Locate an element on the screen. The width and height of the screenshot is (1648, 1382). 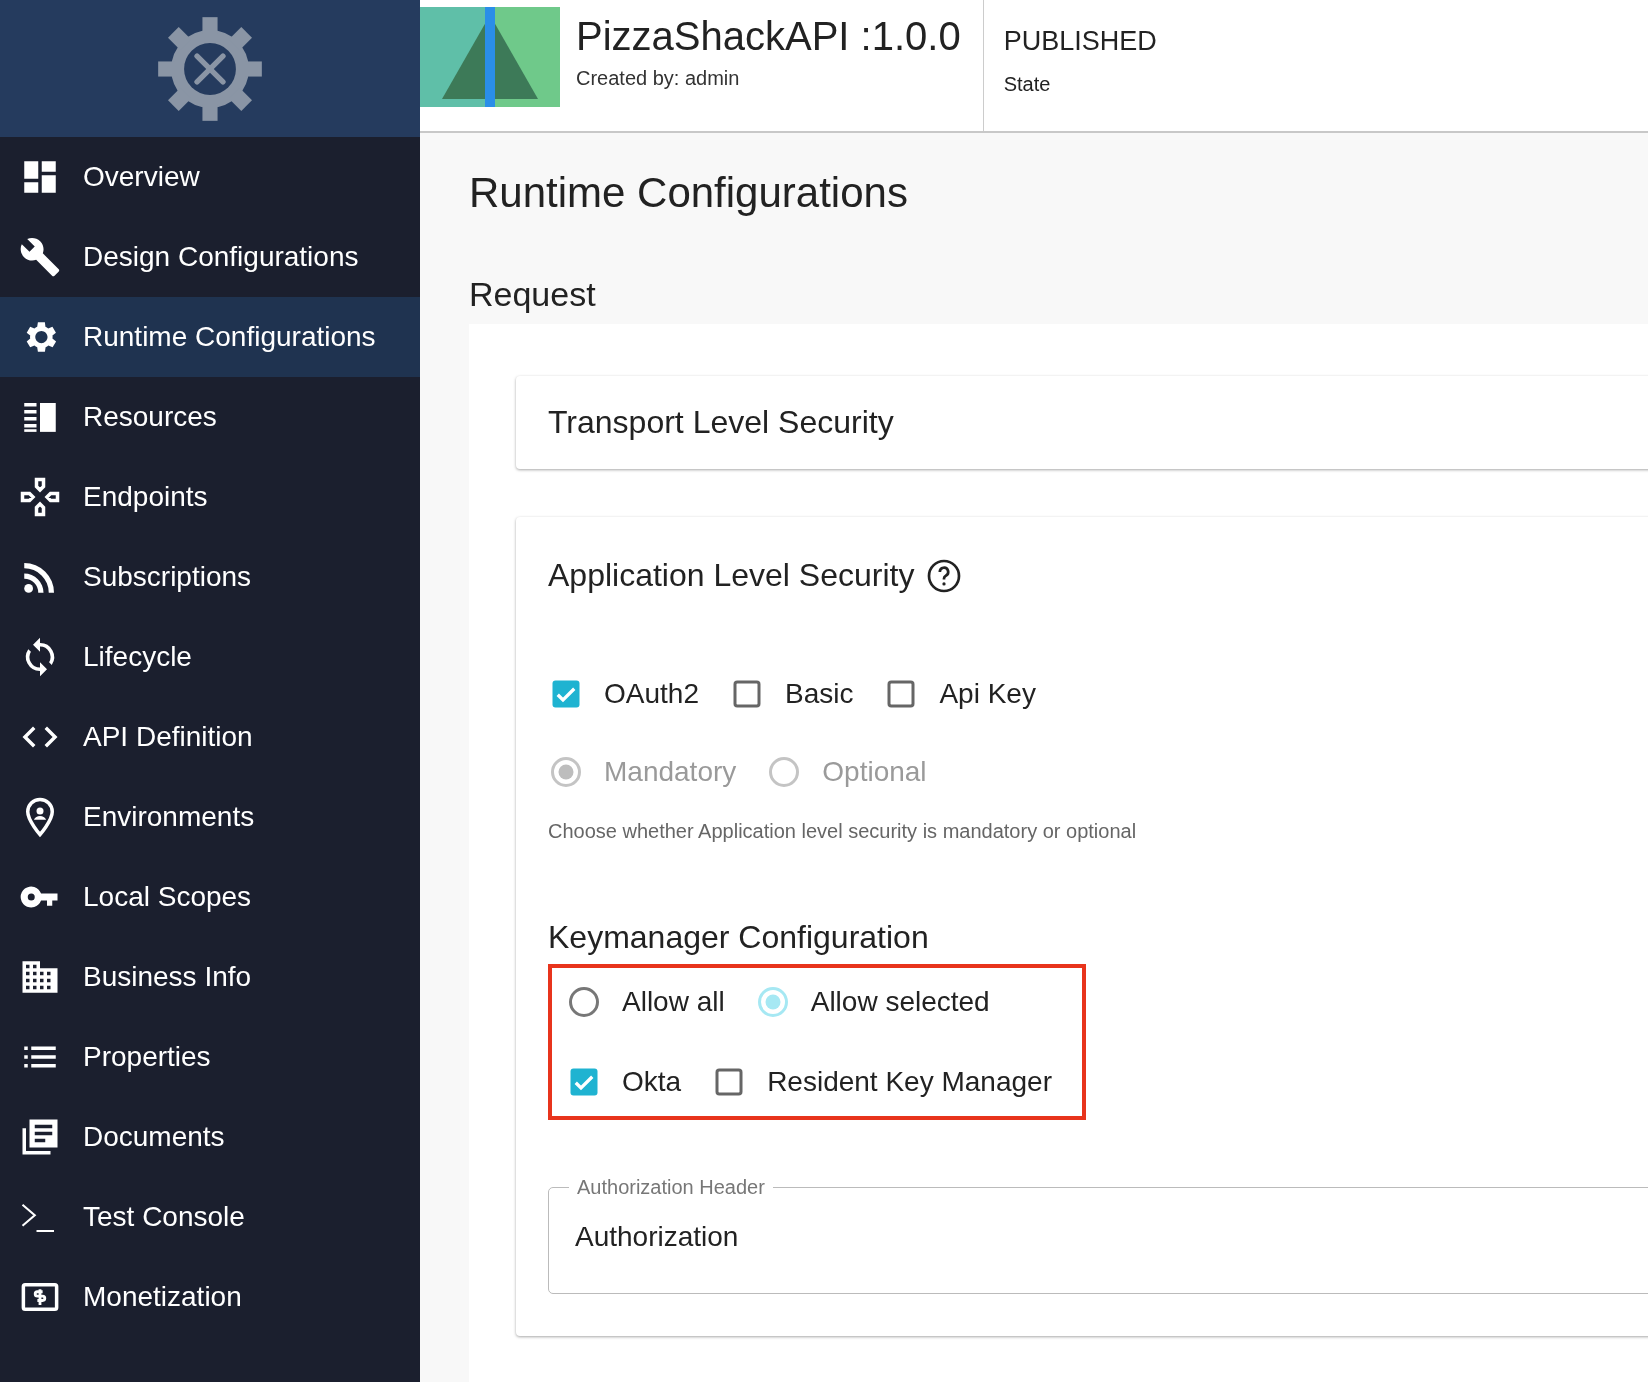
sidebar-item: Local Scopes is located at coordinates (210, 897).